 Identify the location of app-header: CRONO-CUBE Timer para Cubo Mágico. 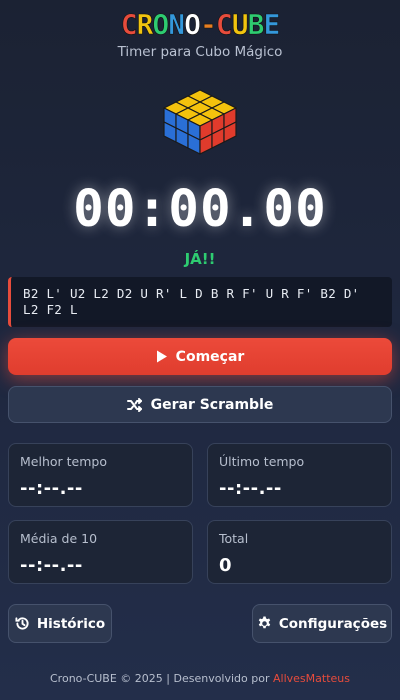
(200, 34).